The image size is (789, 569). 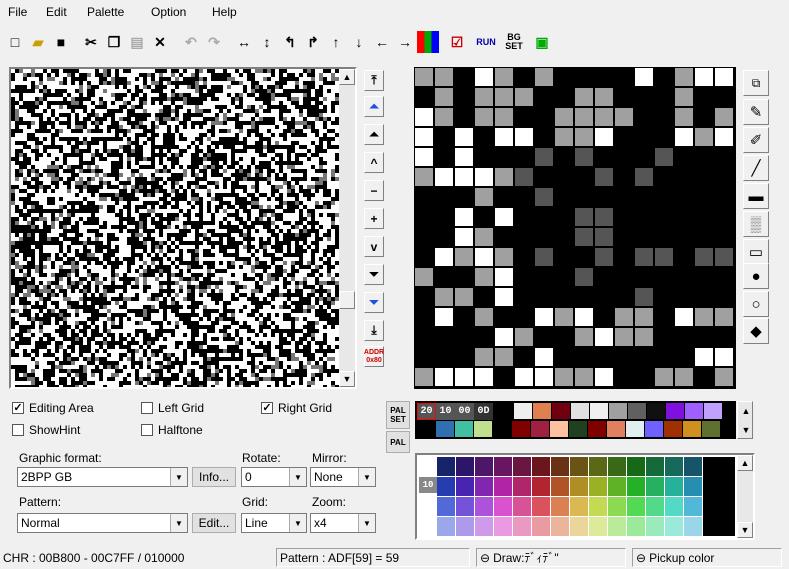 What do you see at coordinates (486, 42) in the screenshot?
I see `run-icon: RUN` at bounding box center [486, 42].